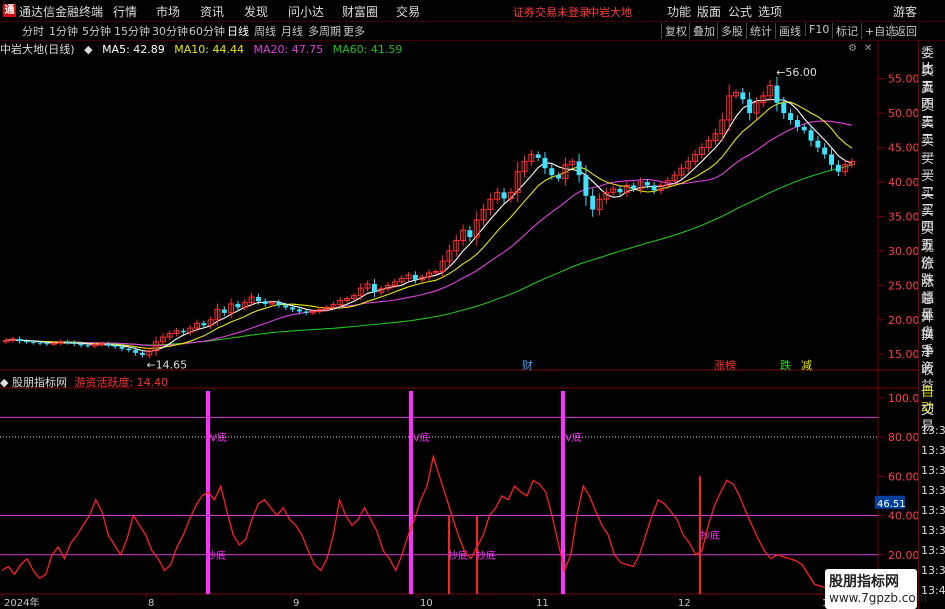 The image size is (945, 609). I want to click on watermark: 股朋指标网 www.7gpzb.com, so click(876, 589).